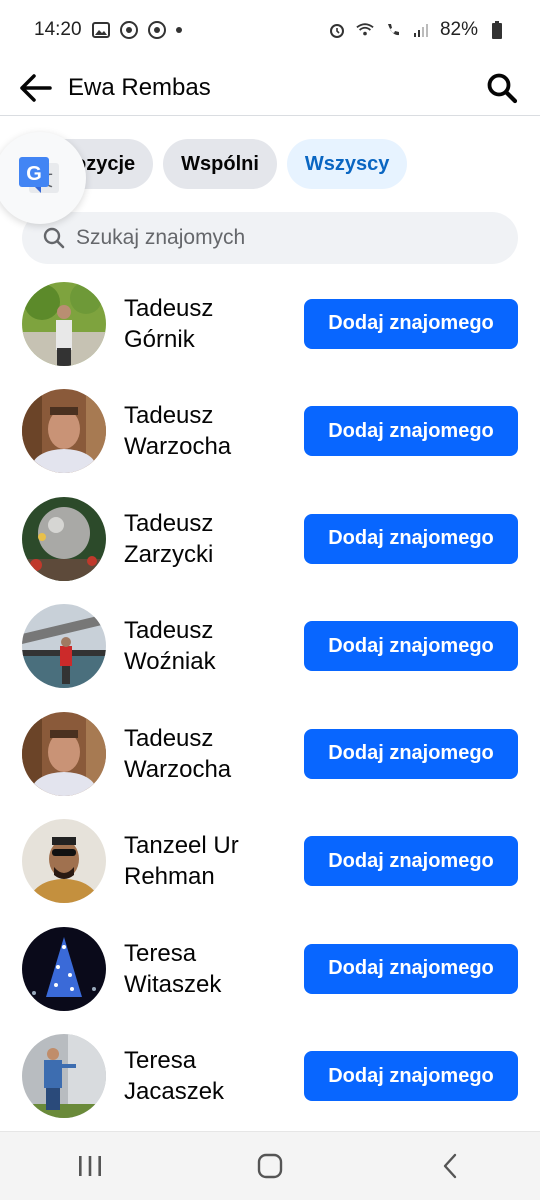 This screenshot has width=540, height=1200. Describe the element at coordinates (204, 646) in the screenshot. I see `friend-name: Tadeusz Woźniak` at that location.